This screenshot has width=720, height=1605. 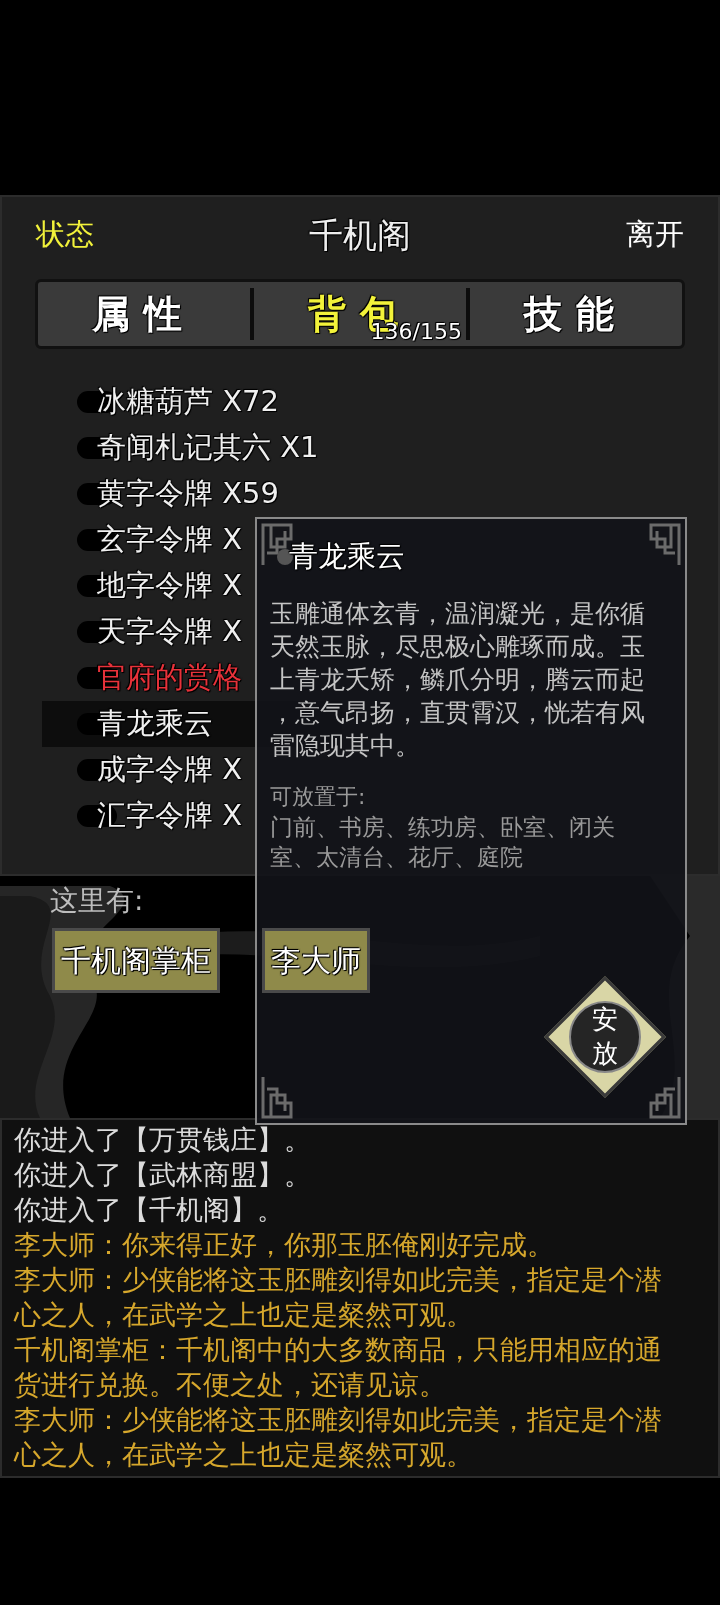 I want to click on inventory-item: 黄字令牌 X59, so click(x=192, y=494).